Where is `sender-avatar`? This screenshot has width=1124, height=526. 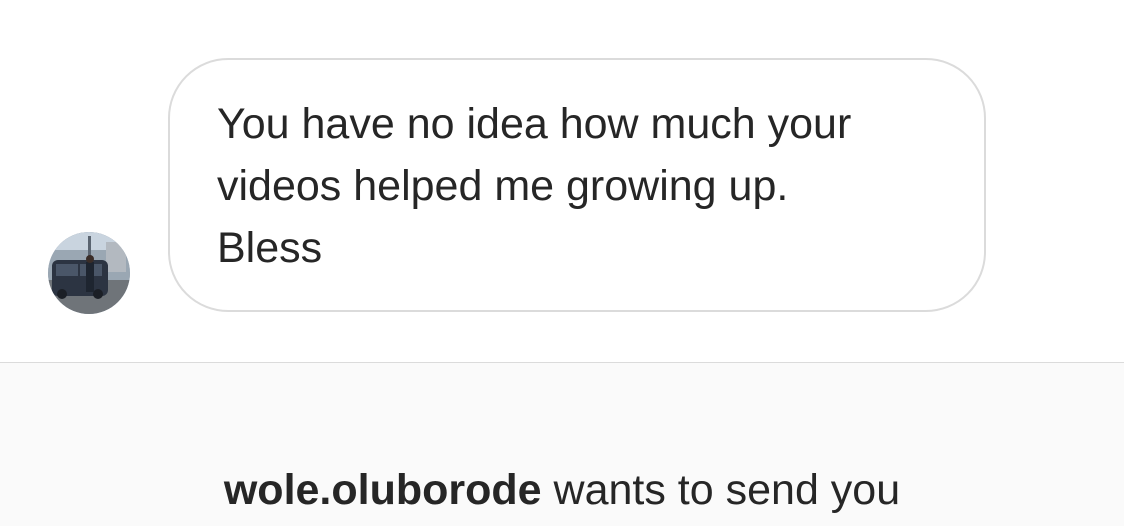
sender-avatar is located at coordinates (89, 273).